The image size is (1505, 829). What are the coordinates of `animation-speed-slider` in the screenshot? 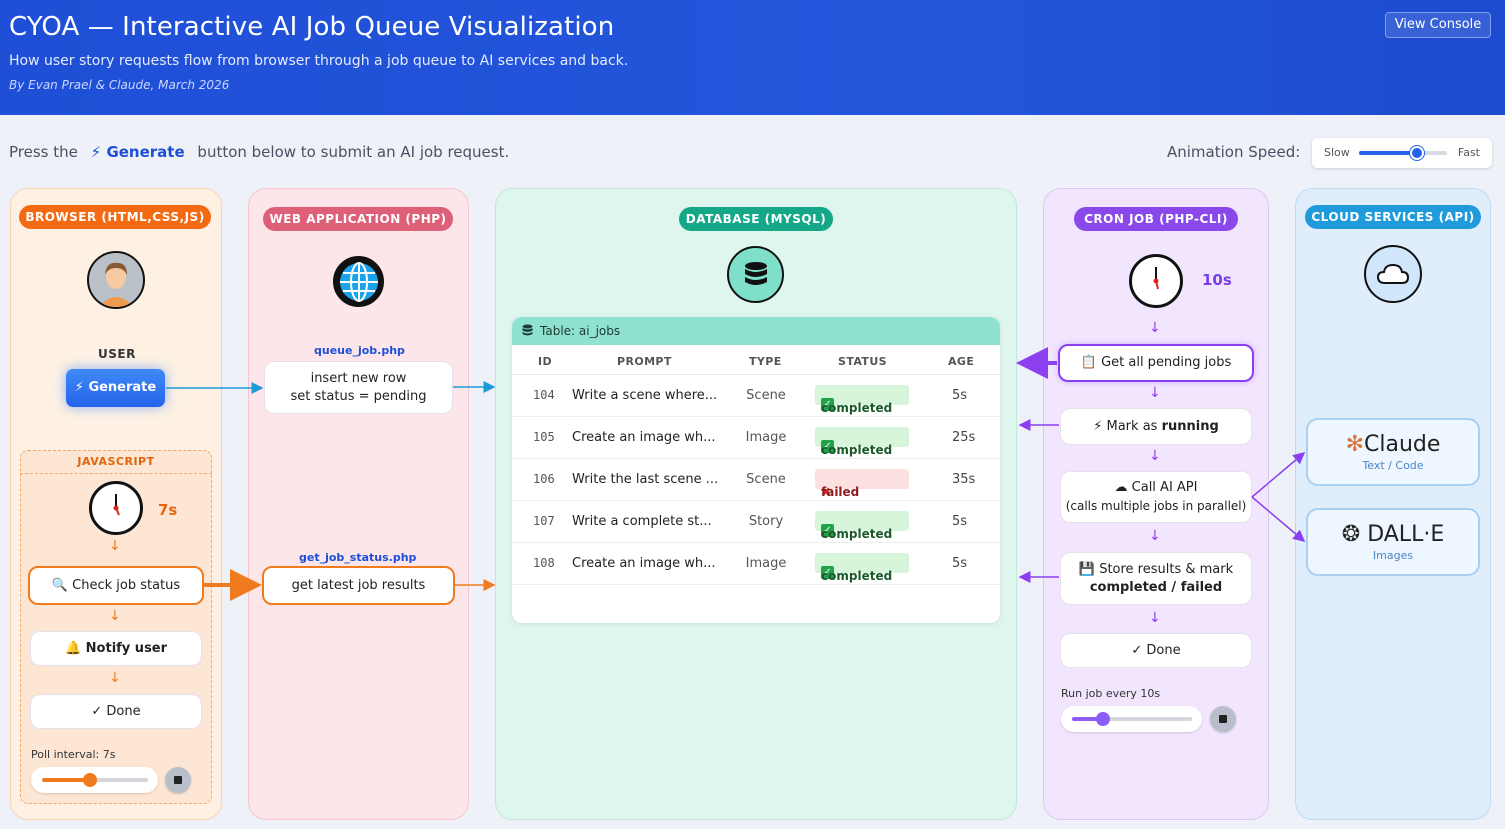 It's located at (1403, 153).